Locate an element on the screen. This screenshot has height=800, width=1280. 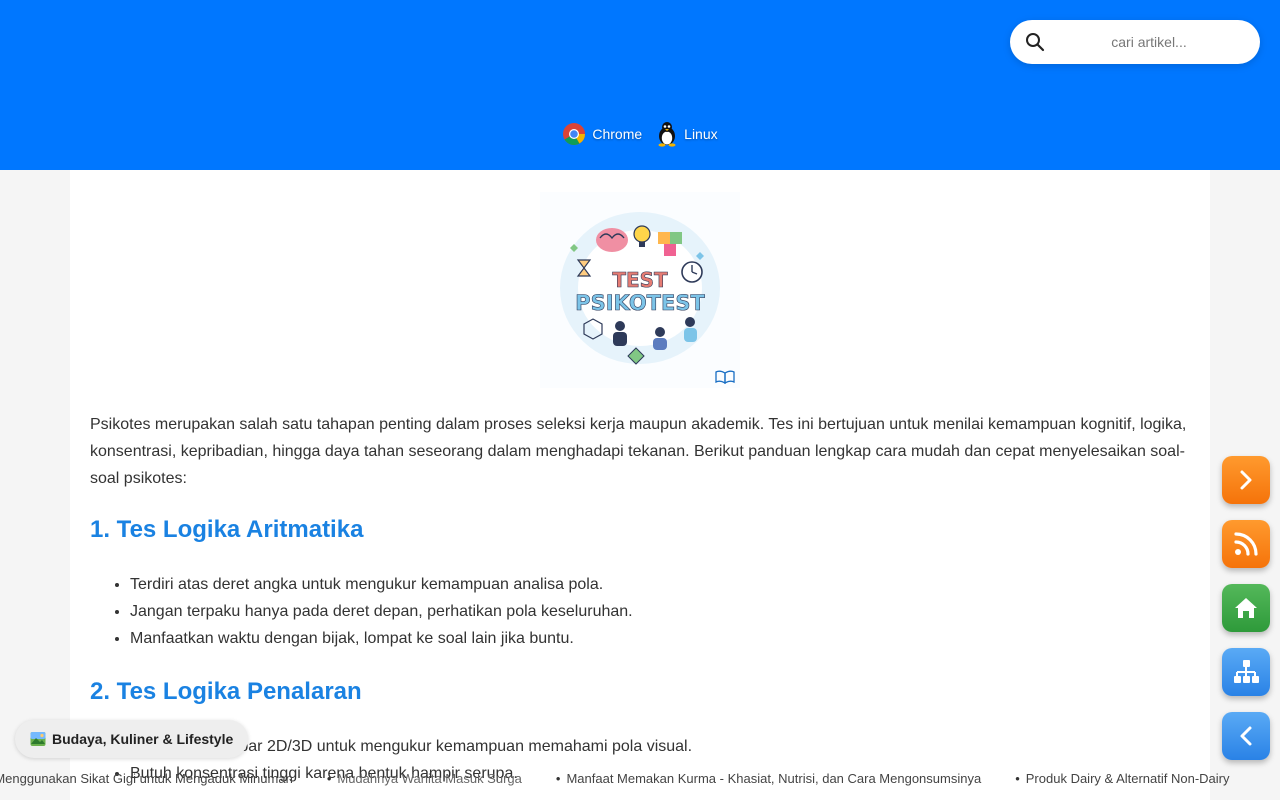
chevron-right-icon is located at coordinates (1246, 480).